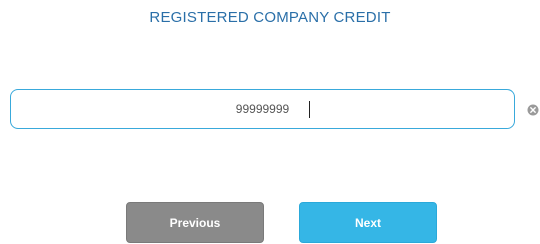  I want to click on next-button: Next, so click(368, 222).